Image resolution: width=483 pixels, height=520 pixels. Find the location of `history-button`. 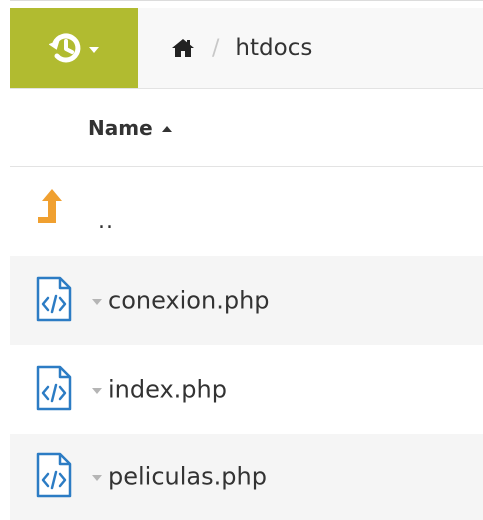

history-button is located at coordinates (74, 48).